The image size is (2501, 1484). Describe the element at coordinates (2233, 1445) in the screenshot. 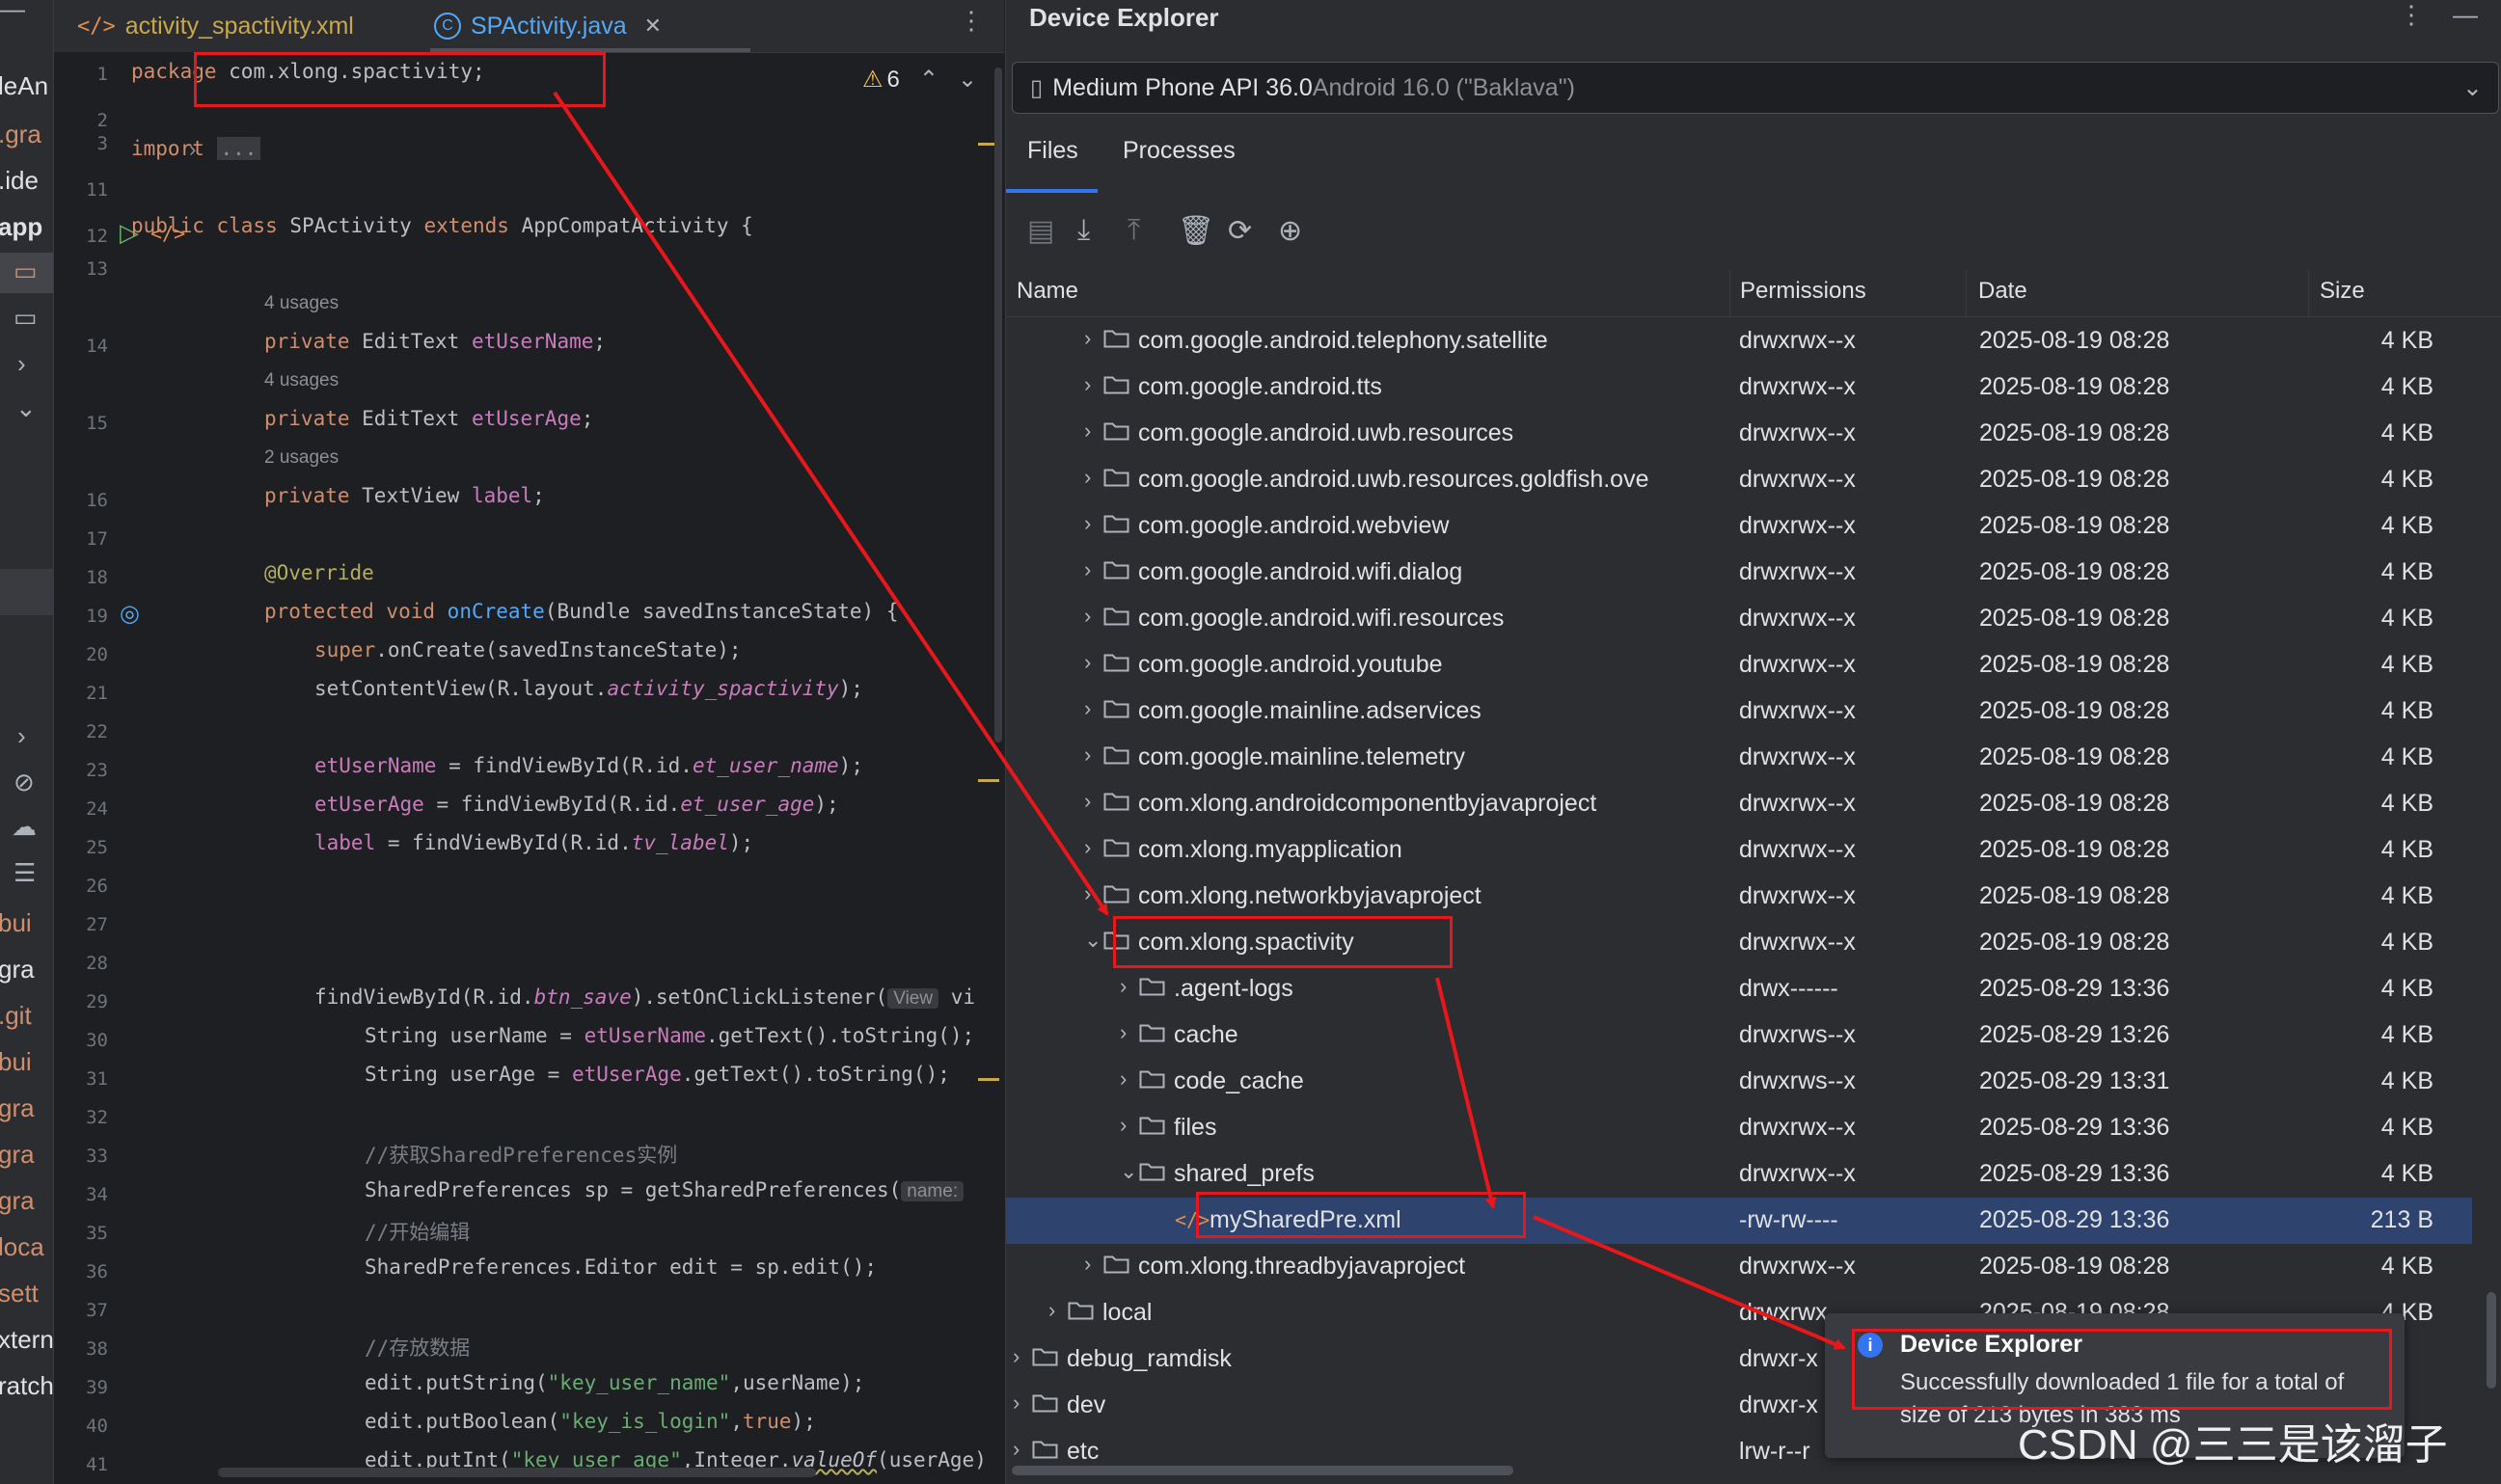

I see `csdn-watermark: CSDN @三三是该溜子` at that location.